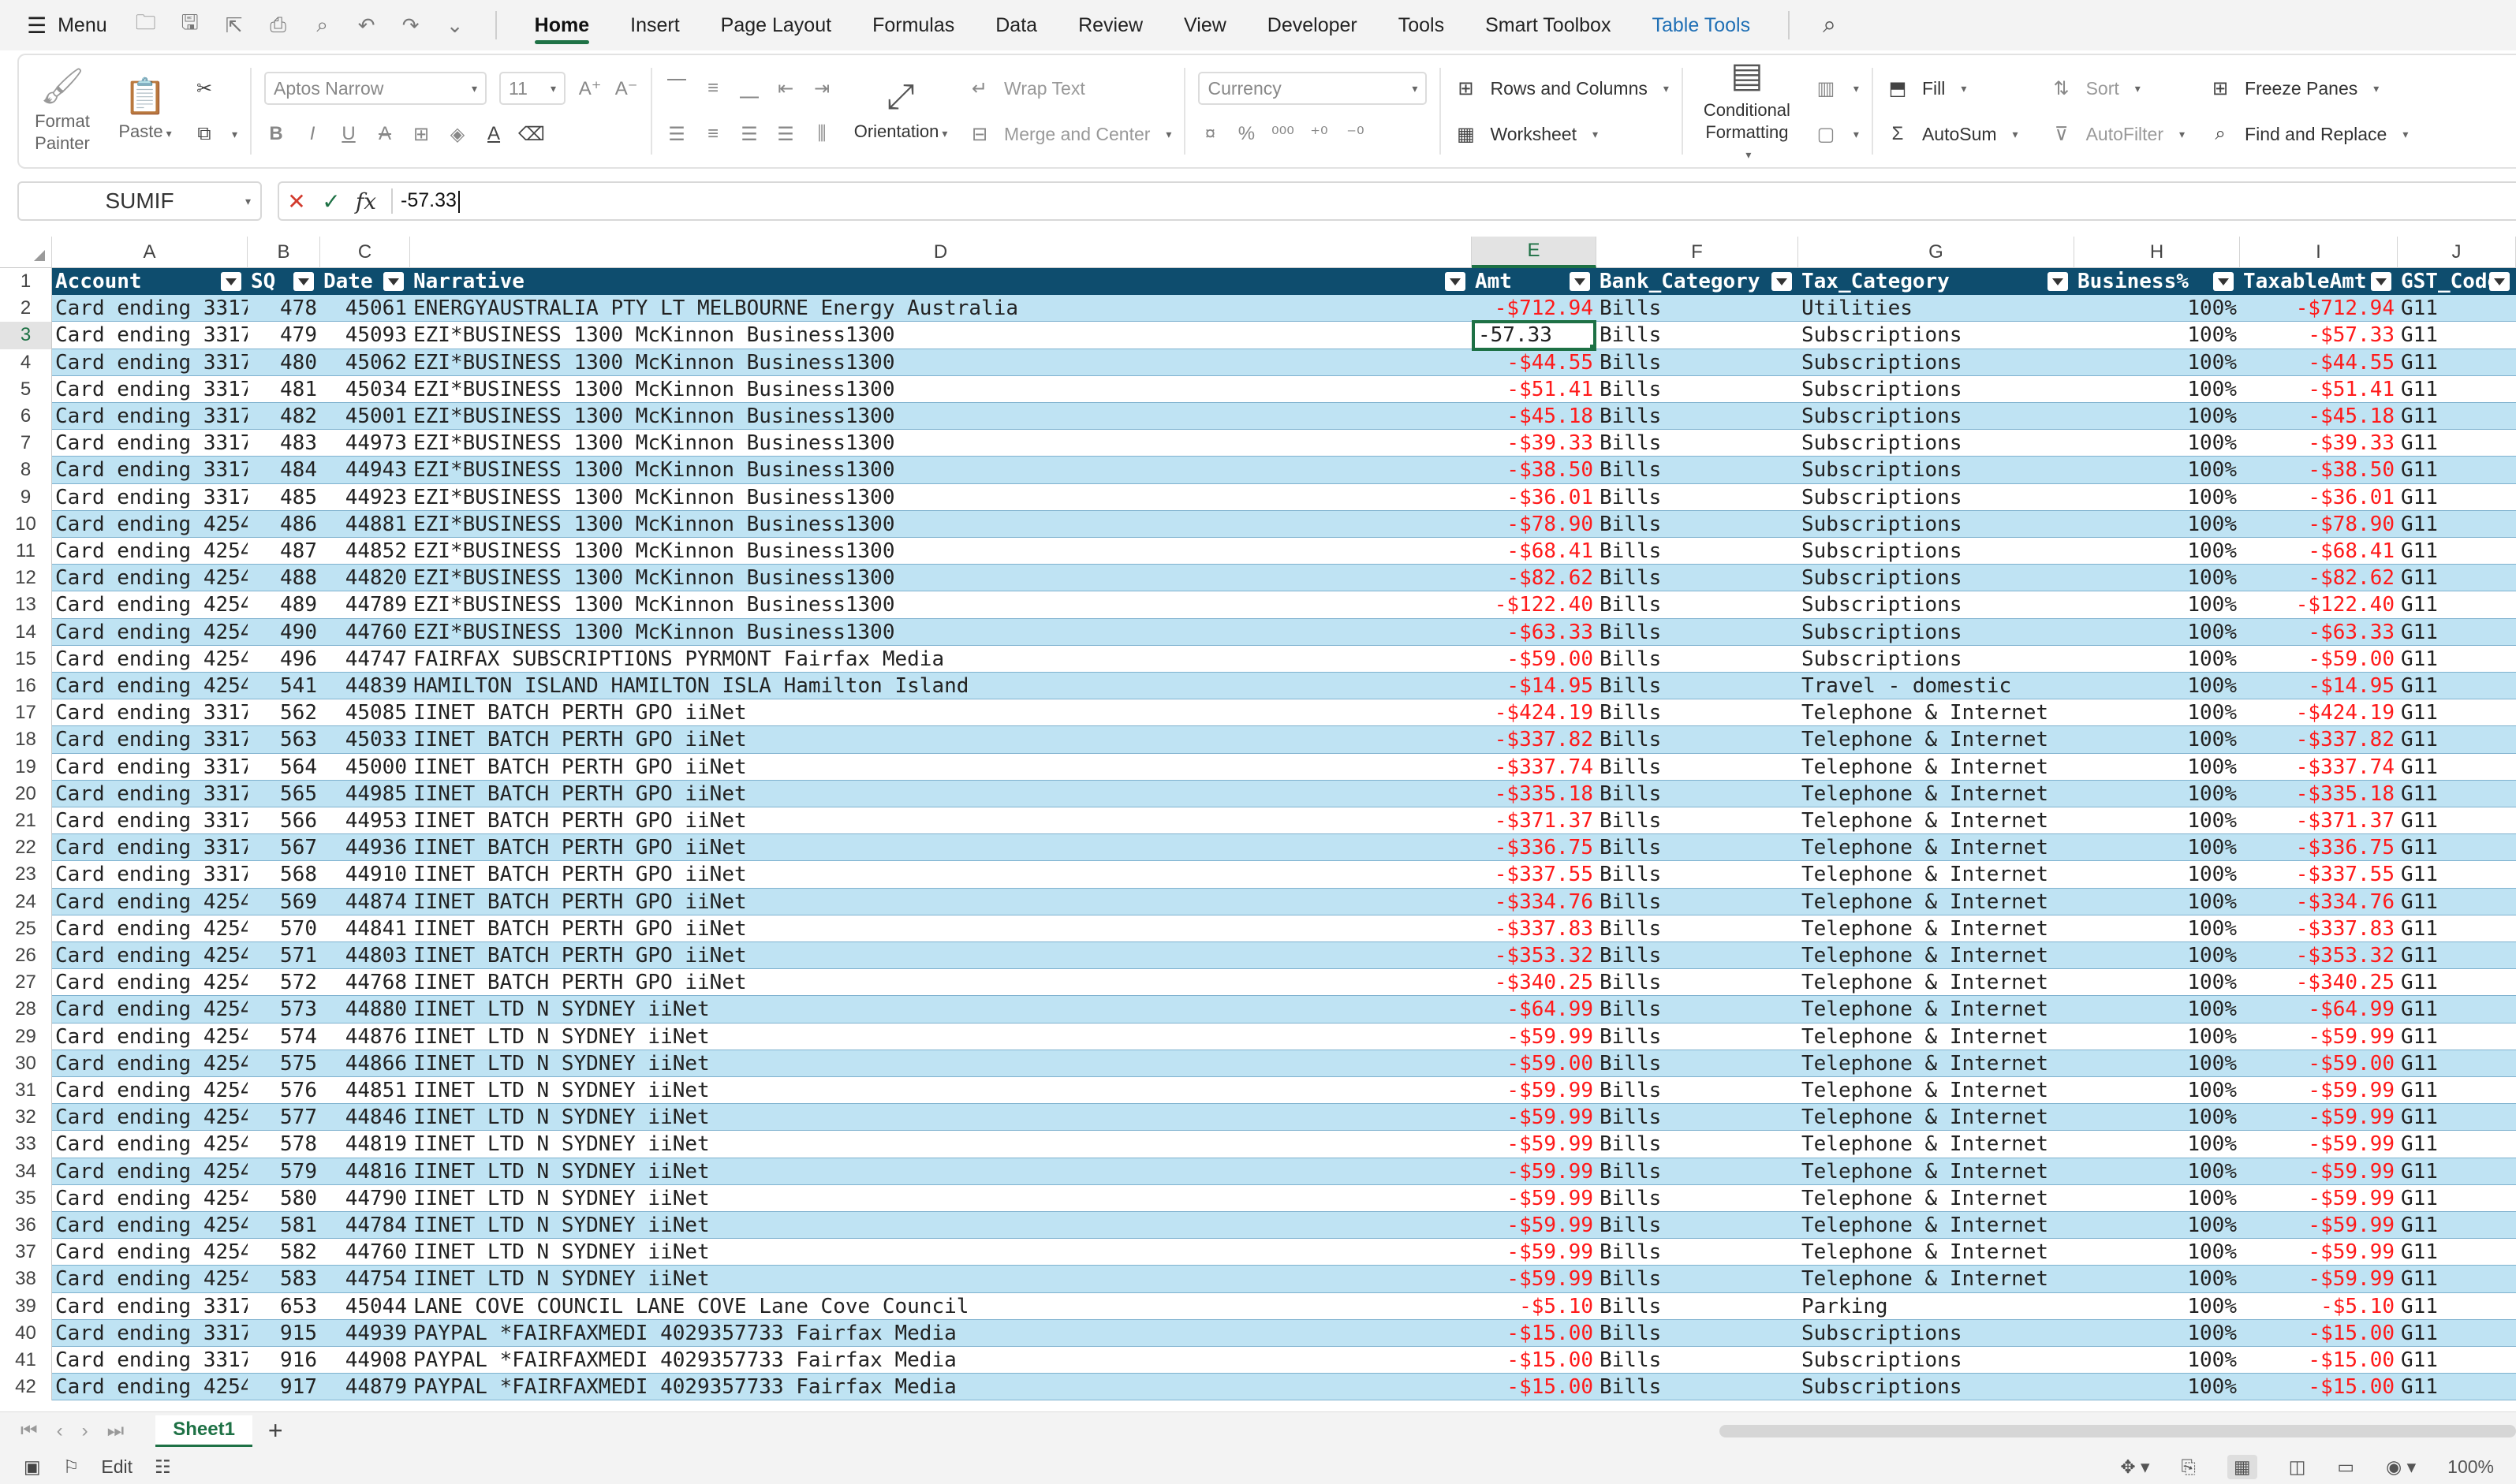  What do you see at coordinates (26, 389) in the screenshot?
I see `row-header: 5` at bounding box center [26, 389].